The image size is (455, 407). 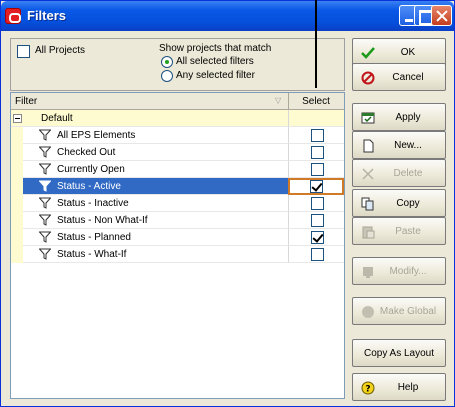 I want to click on group-label: Default, so click(x=57, y=118).